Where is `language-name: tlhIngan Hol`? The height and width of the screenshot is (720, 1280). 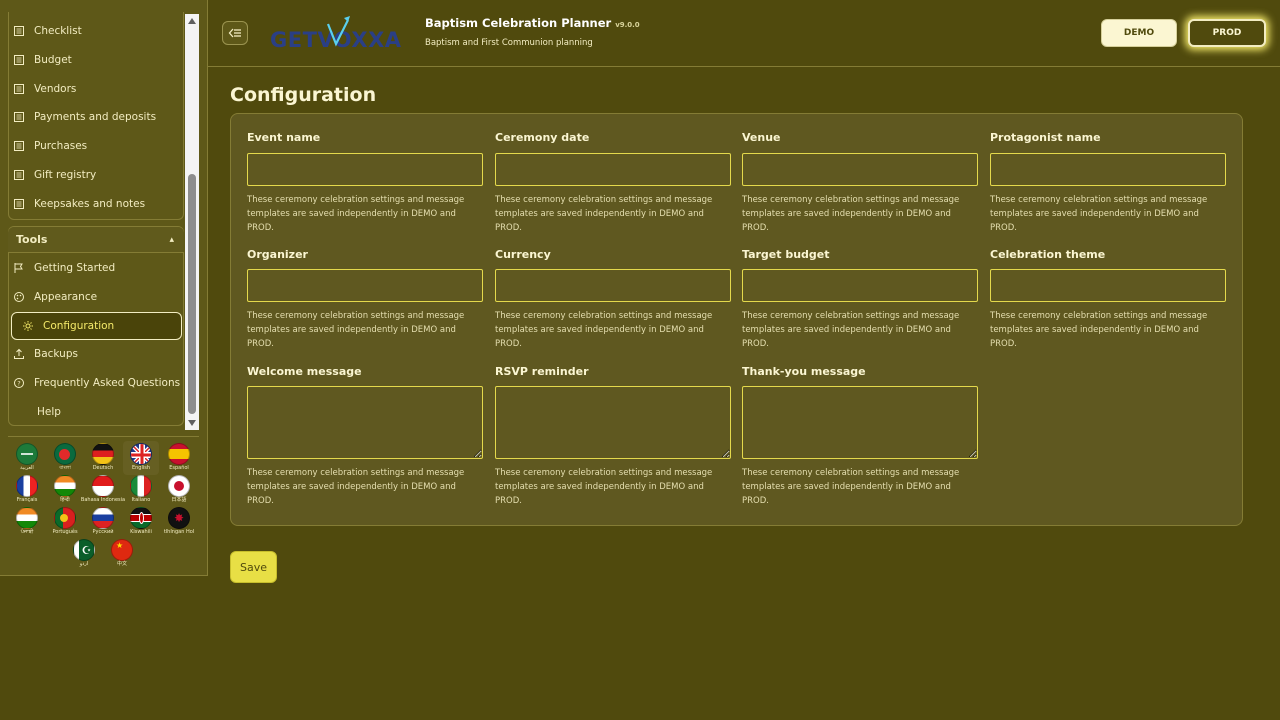 language-name: tlhIngan Hol is located at coordinates (179, 532).